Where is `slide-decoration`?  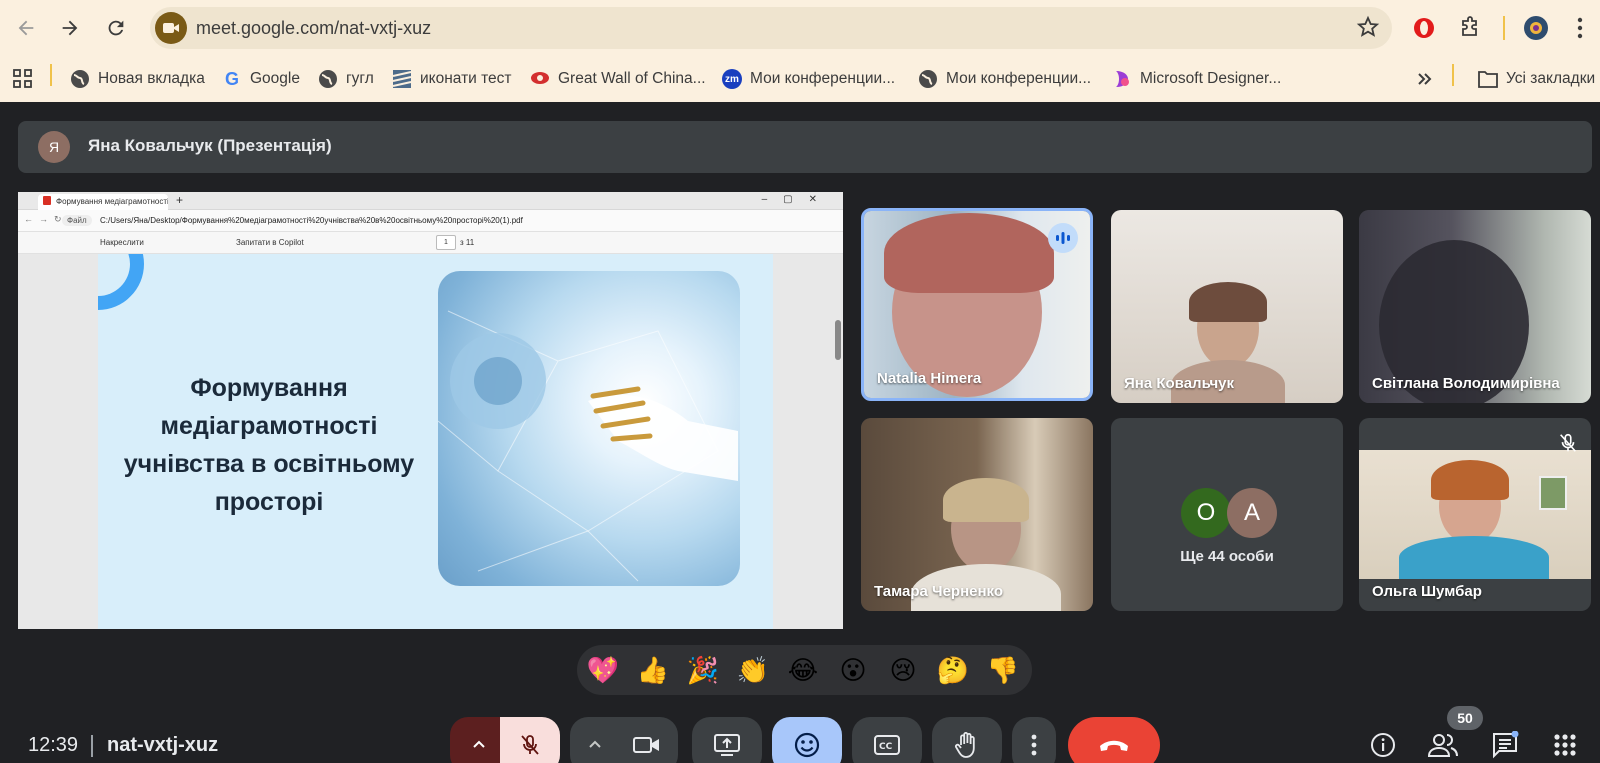 slide-decoration is located at coordinates (131, 292).